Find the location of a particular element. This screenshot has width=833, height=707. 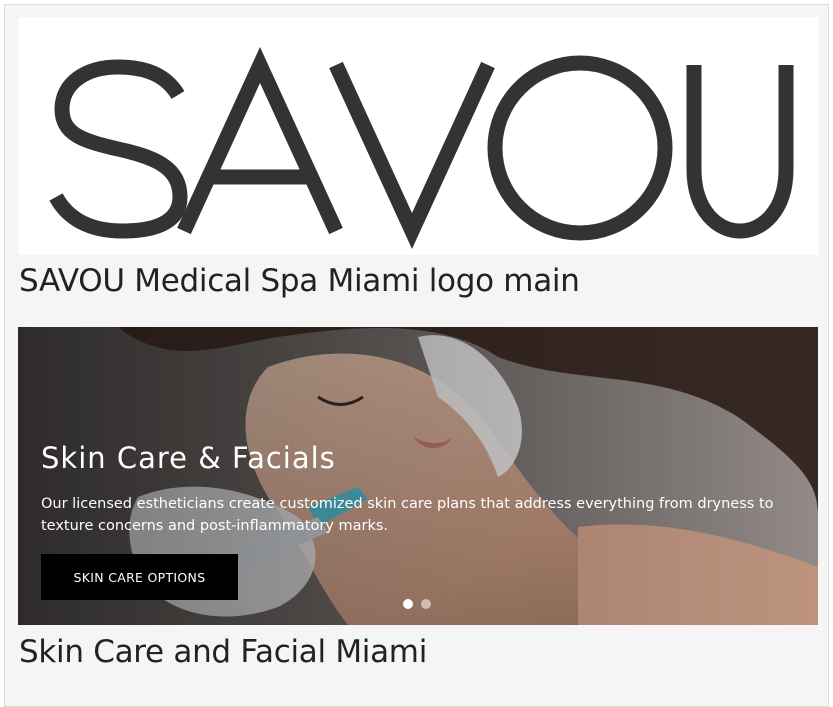

skin-care-options-button: SKIN CARE OPTIONS is located at coordinates (139, 577).